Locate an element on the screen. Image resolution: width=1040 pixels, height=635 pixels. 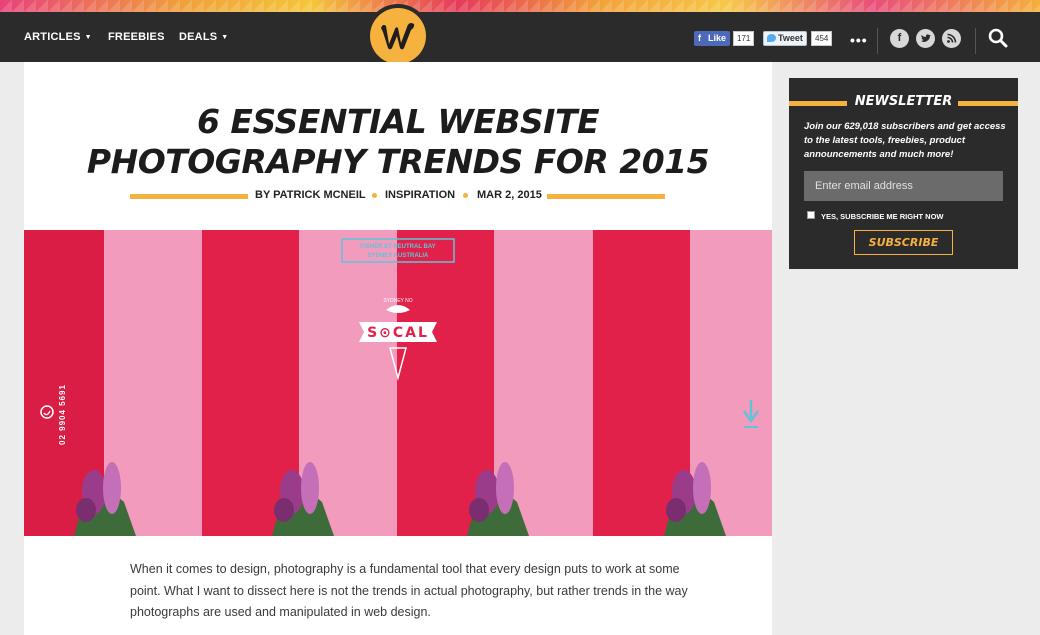
site-logo is located at coordinates (398, 36).